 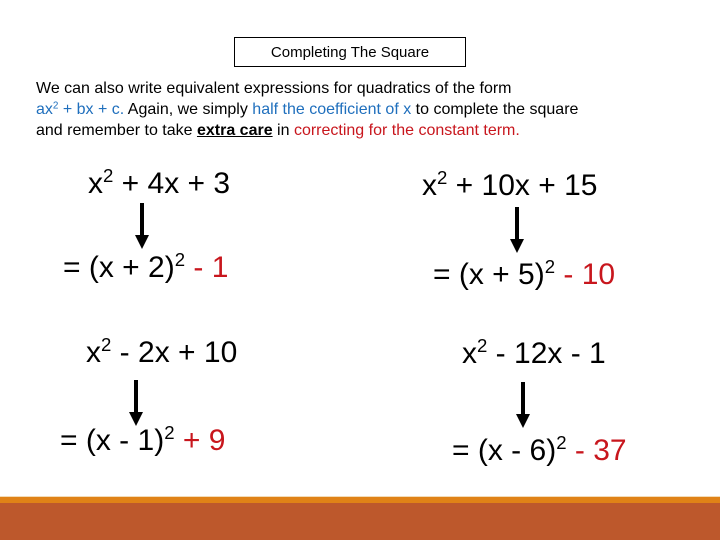 What do you see at coordinates (283, 130) in the screenshot?
I see `math-text: in` at bounding box center [283, 130].